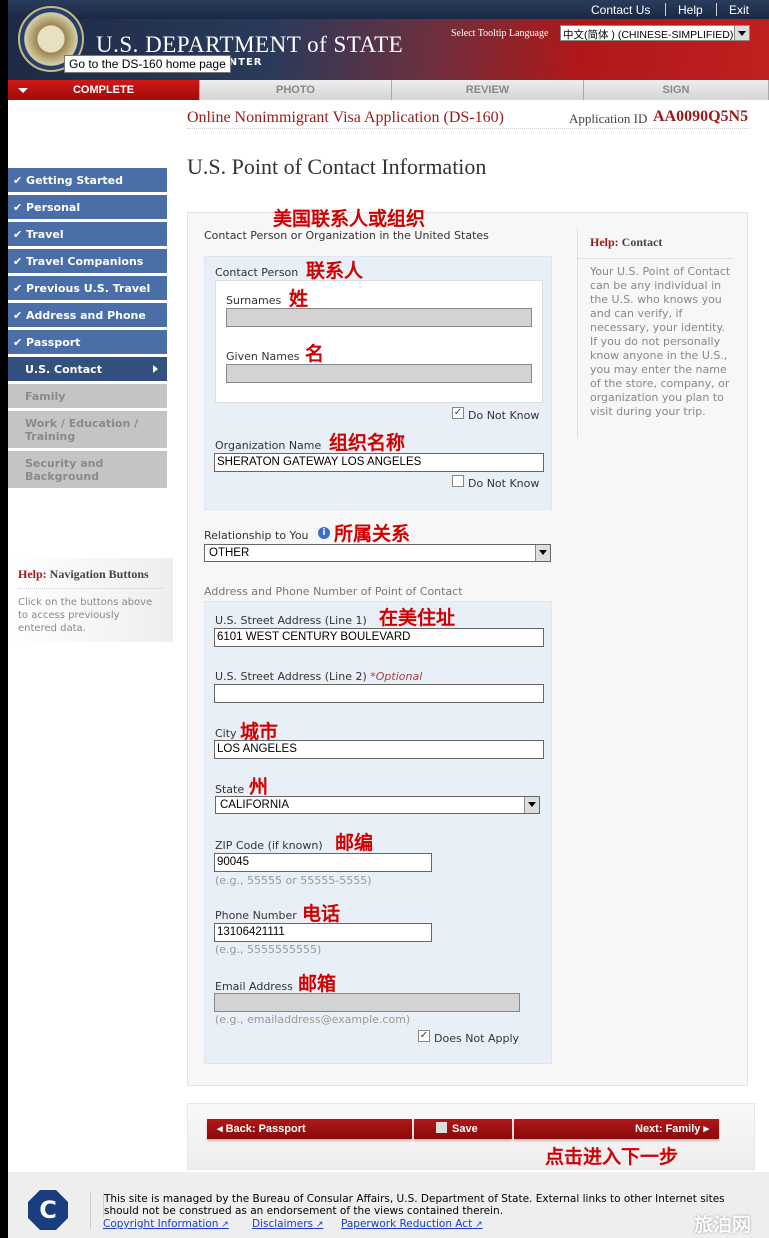 The width and height of the screenshot is (769, 1238). I want to click on tab-complete: COMPLETE, so click(104, 90).